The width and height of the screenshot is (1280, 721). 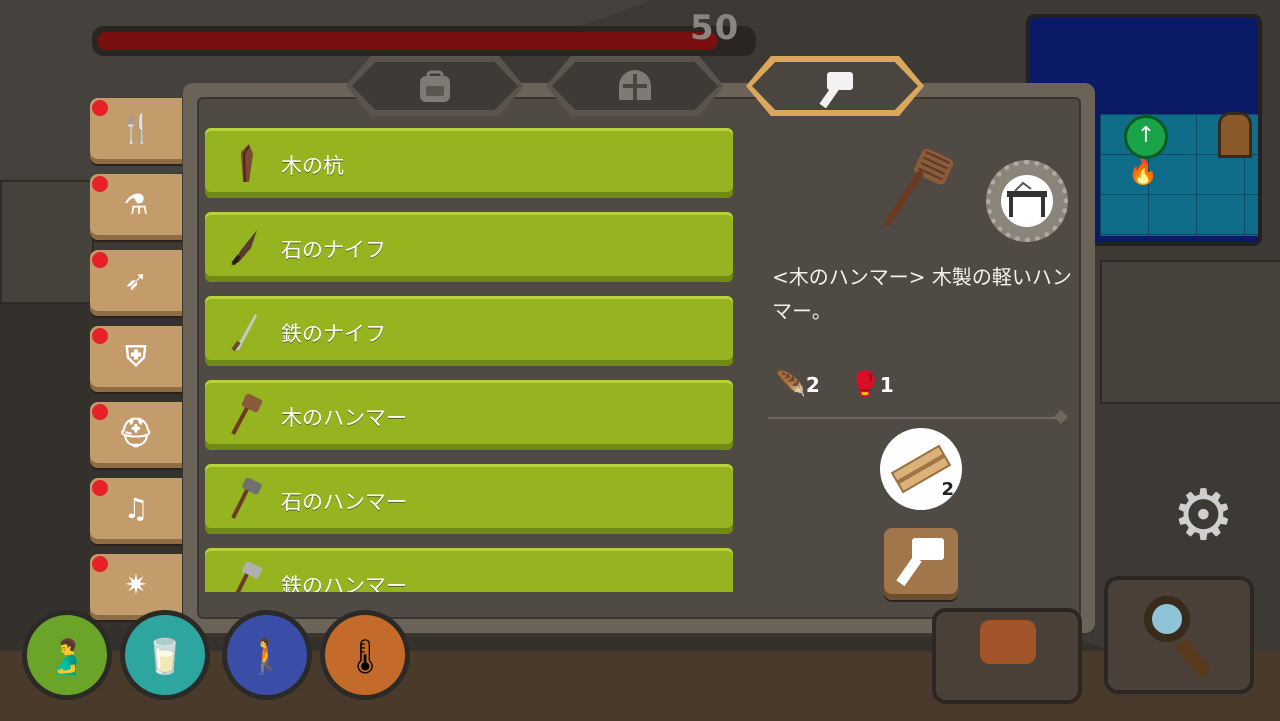 What do you see at coordinates (922, 294) in the screenshot?
I see `item-description: <木のハンマー> 木製の軽いハンマー。` at bounding box center [922, 294].